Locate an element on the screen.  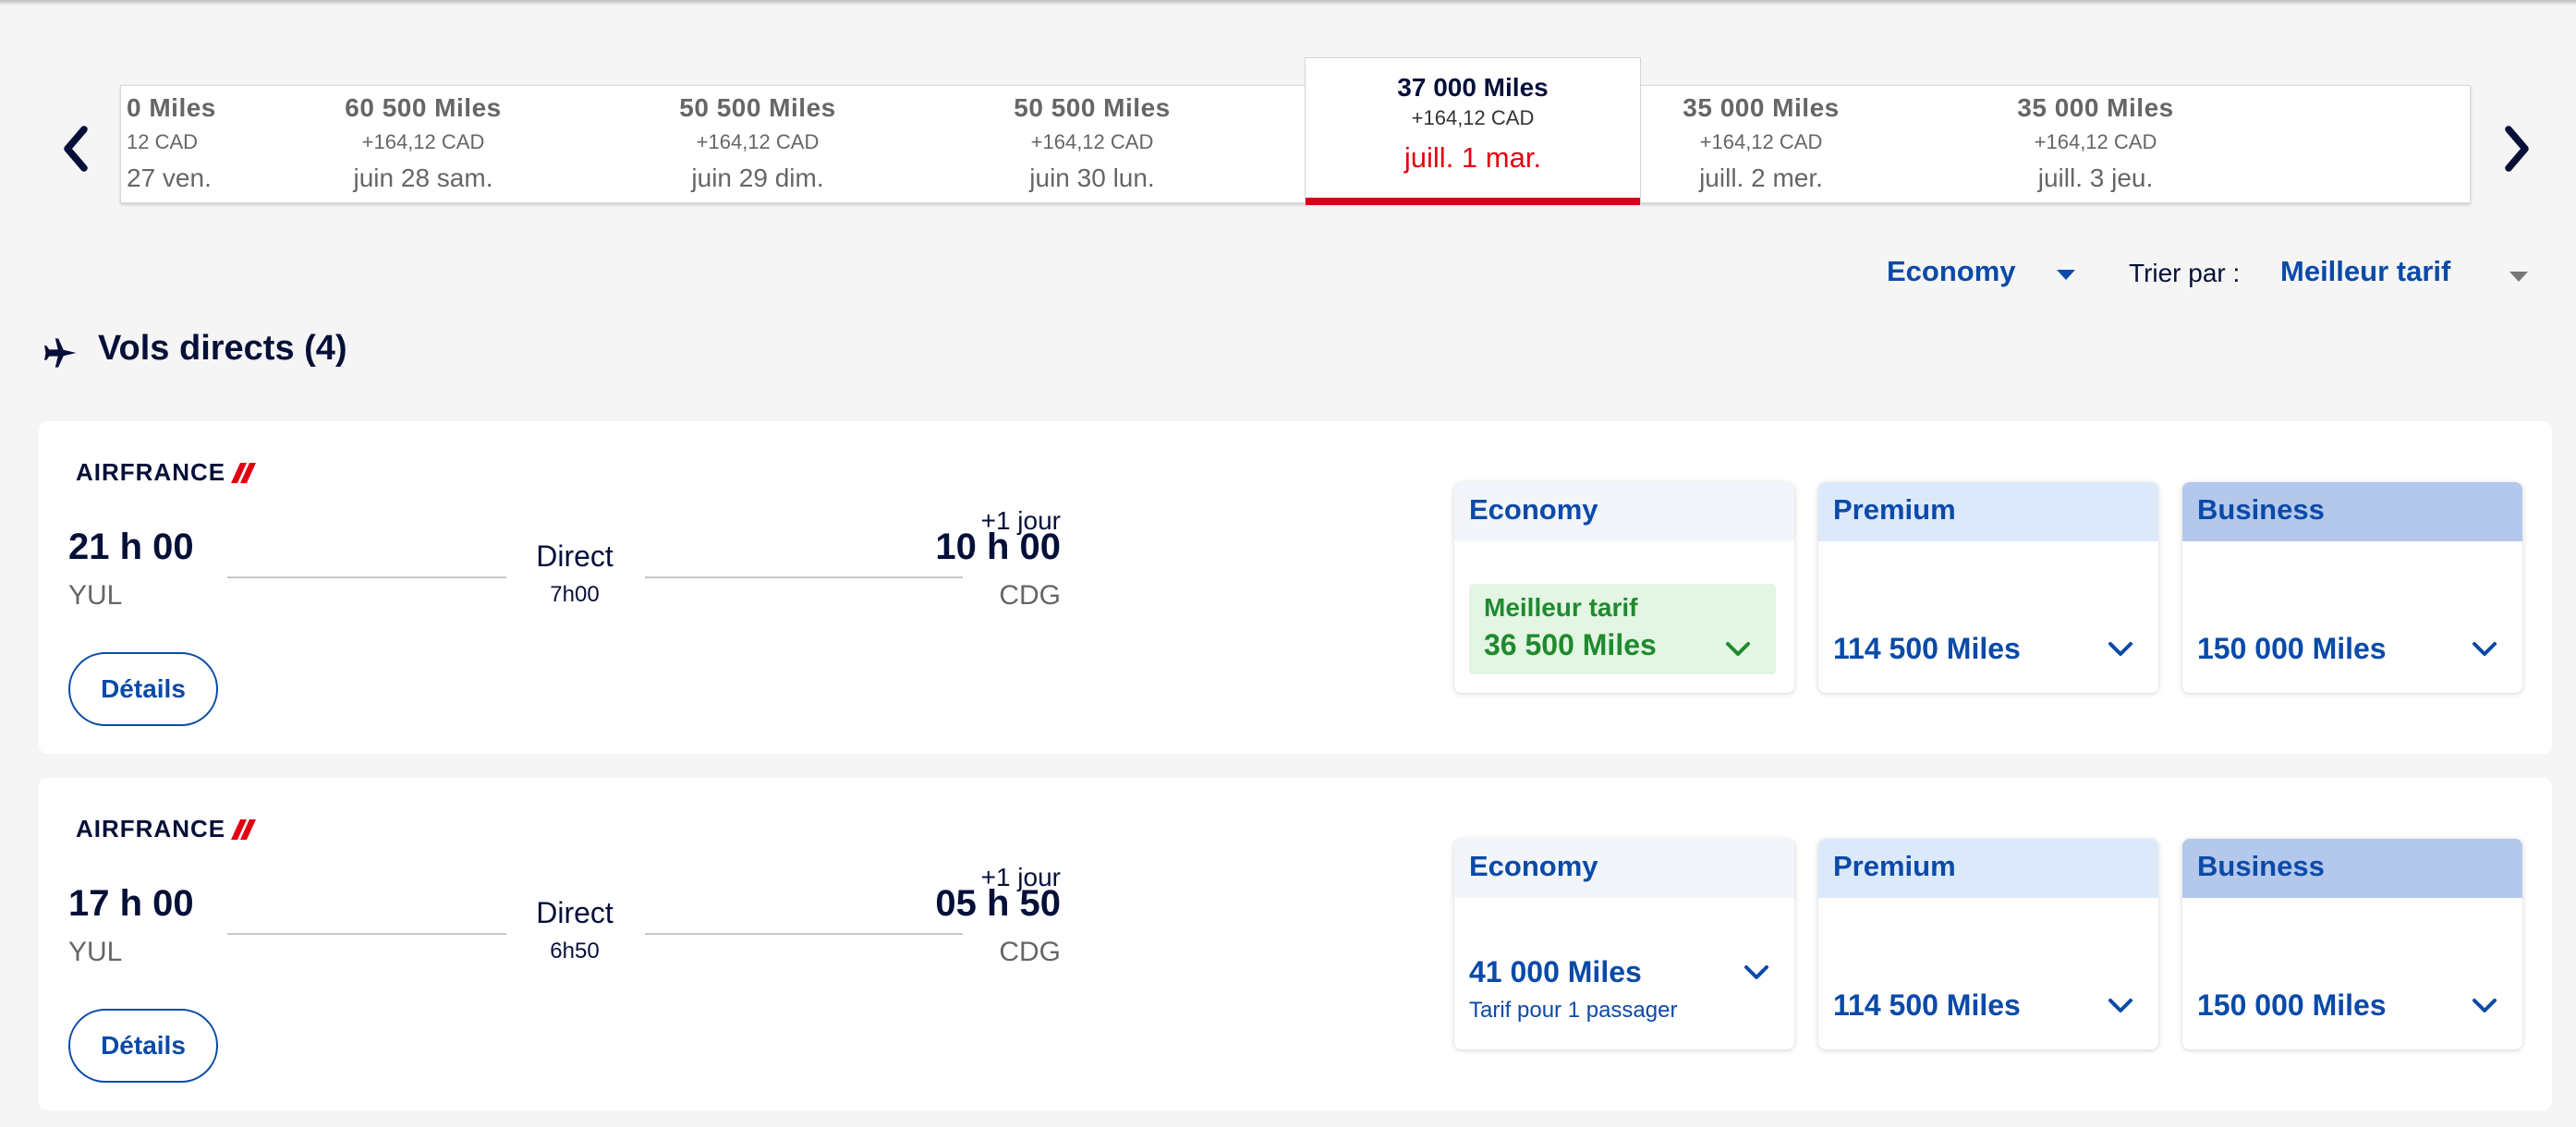
day-date: juill. 1 mar. is located at coordinates (1472, 157).